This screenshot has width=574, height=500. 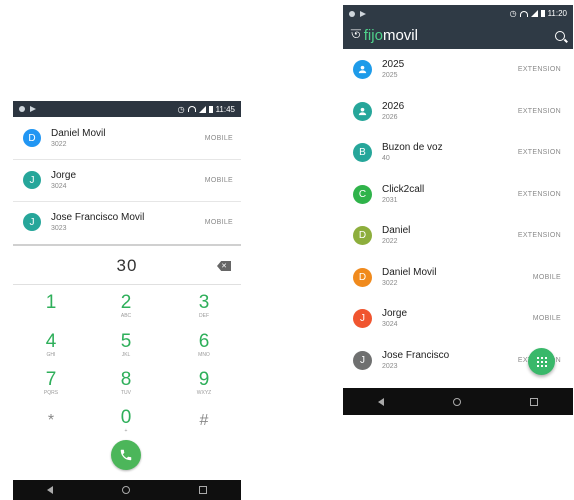 I want to click on dial-key-1: 1, so click(x=51, y=306).